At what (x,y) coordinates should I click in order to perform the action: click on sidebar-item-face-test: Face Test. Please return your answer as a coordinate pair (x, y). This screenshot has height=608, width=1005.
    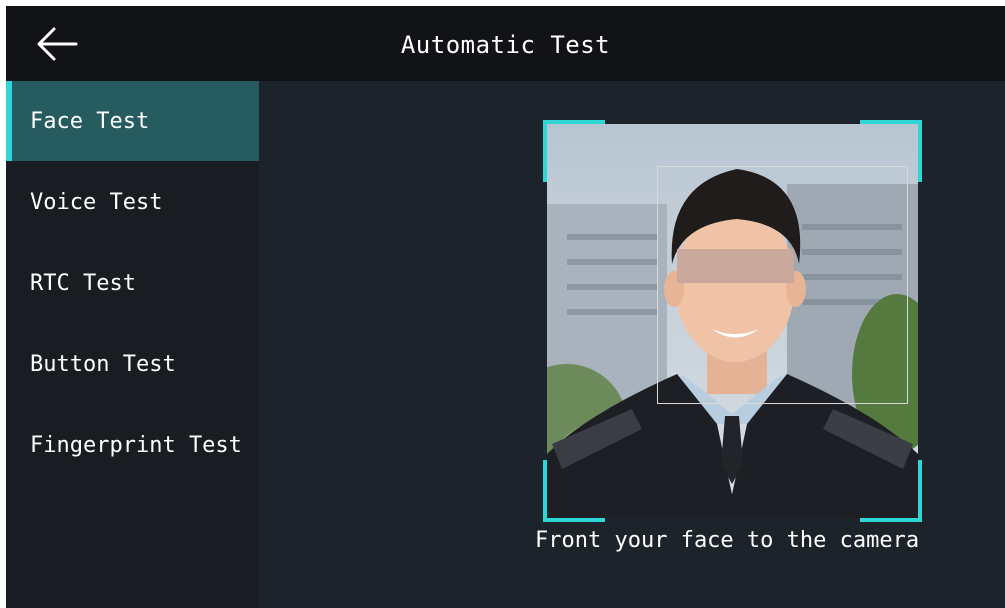
    Looking at the image, I should click on (132, 121).